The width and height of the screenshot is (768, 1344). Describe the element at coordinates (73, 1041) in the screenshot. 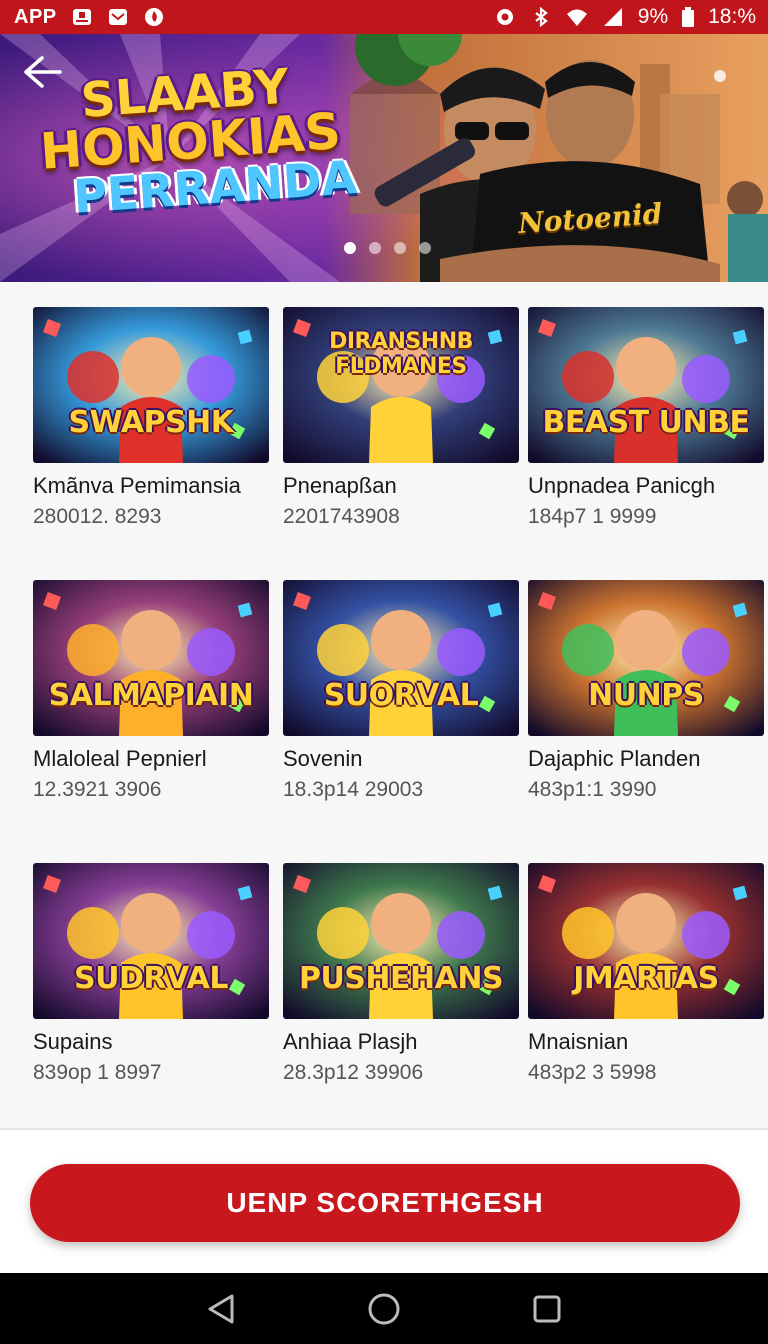

I see `game-title: Supains` at that location.